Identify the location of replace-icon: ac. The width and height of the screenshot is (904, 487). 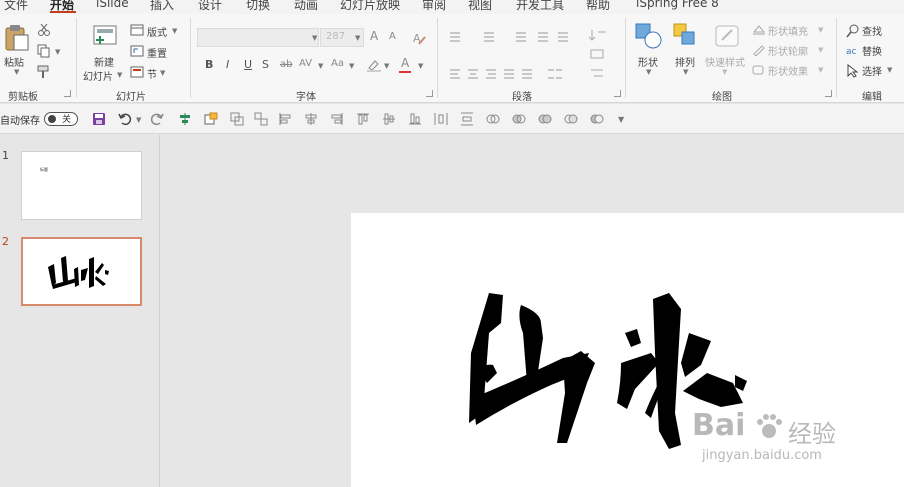
(853, 51).